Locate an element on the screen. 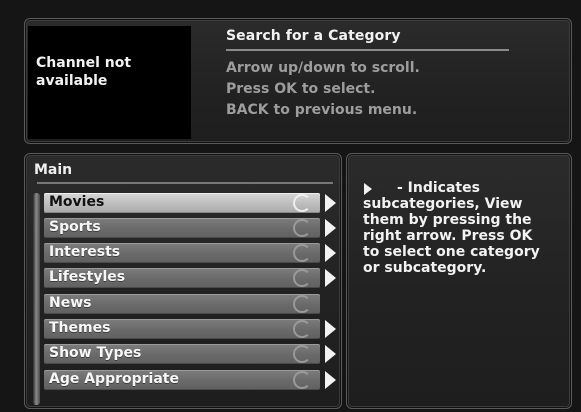 The image size is (581, 412). info-line-3: them by pressing the is located at coordinates (447, 220).